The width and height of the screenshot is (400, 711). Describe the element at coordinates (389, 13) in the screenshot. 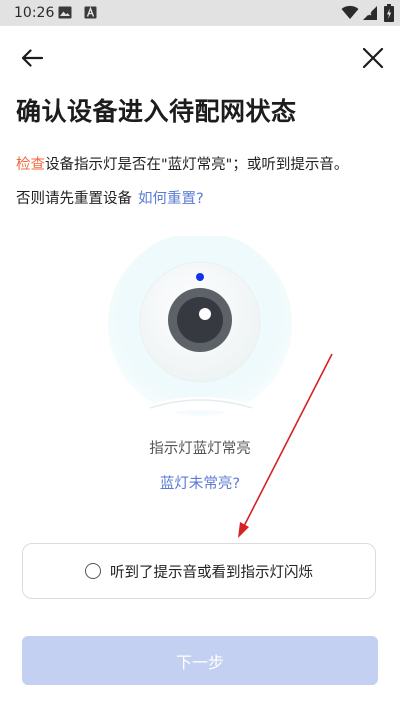

I see `battery-charging-icon` at that location.